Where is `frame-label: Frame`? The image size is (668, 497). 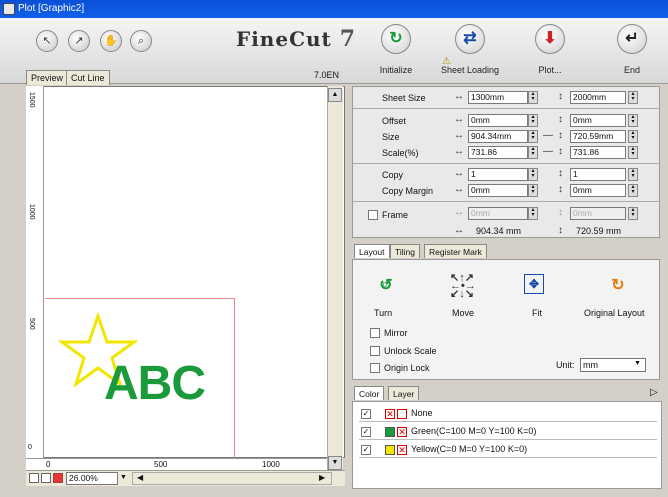
frame-label: Frame is located at coordinates (395, 215).